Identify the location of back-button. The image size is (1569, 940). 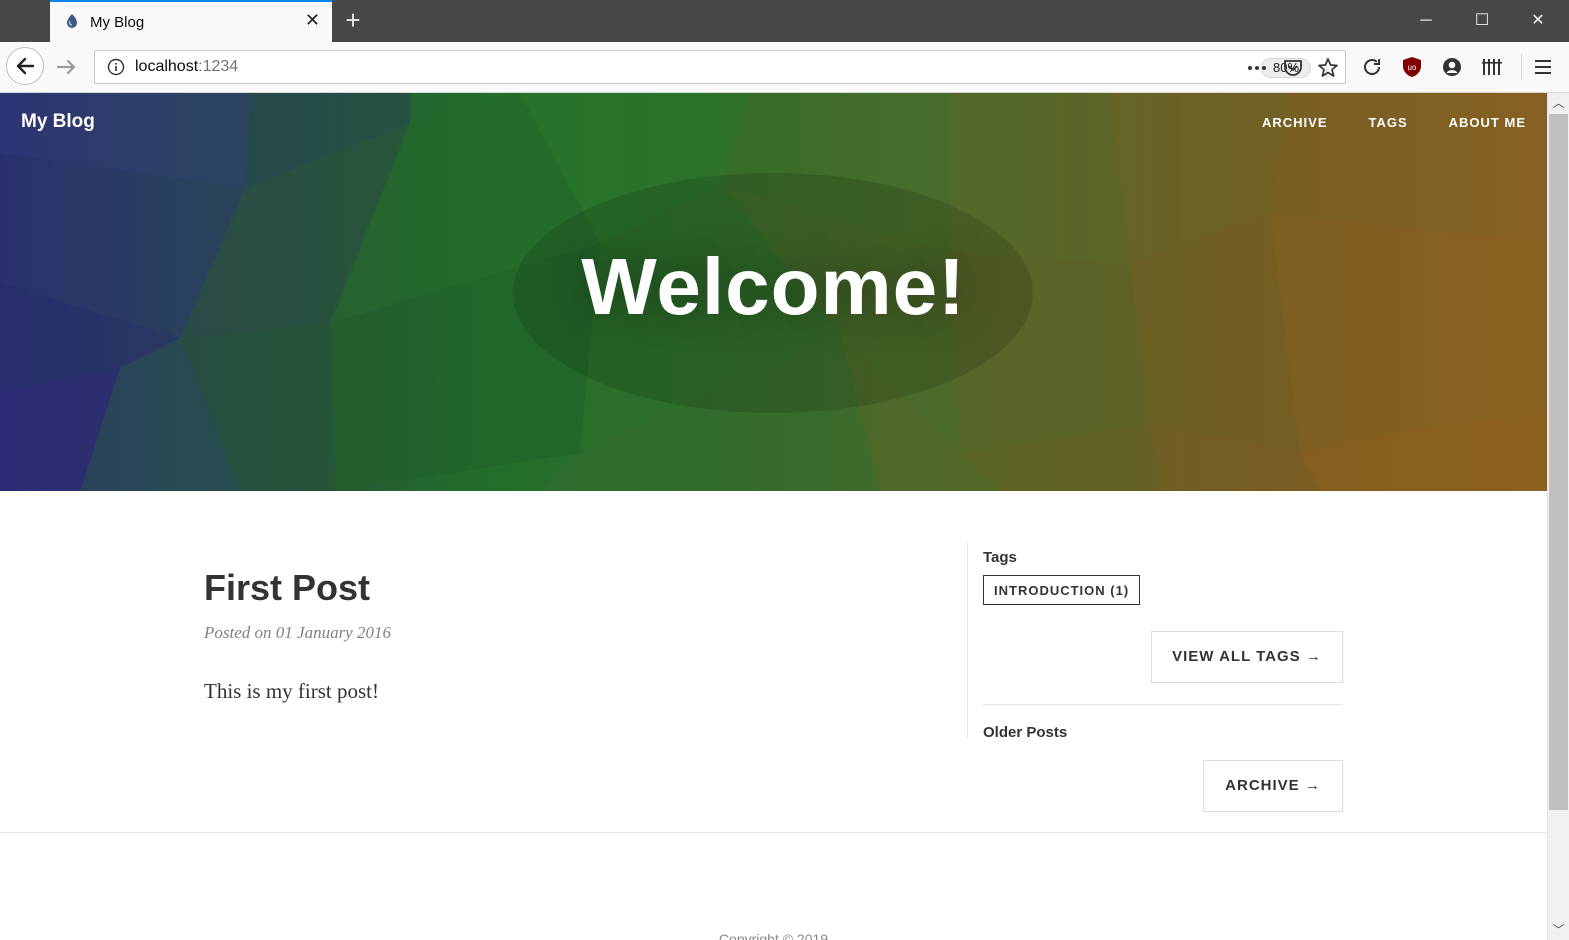
(25, 66).